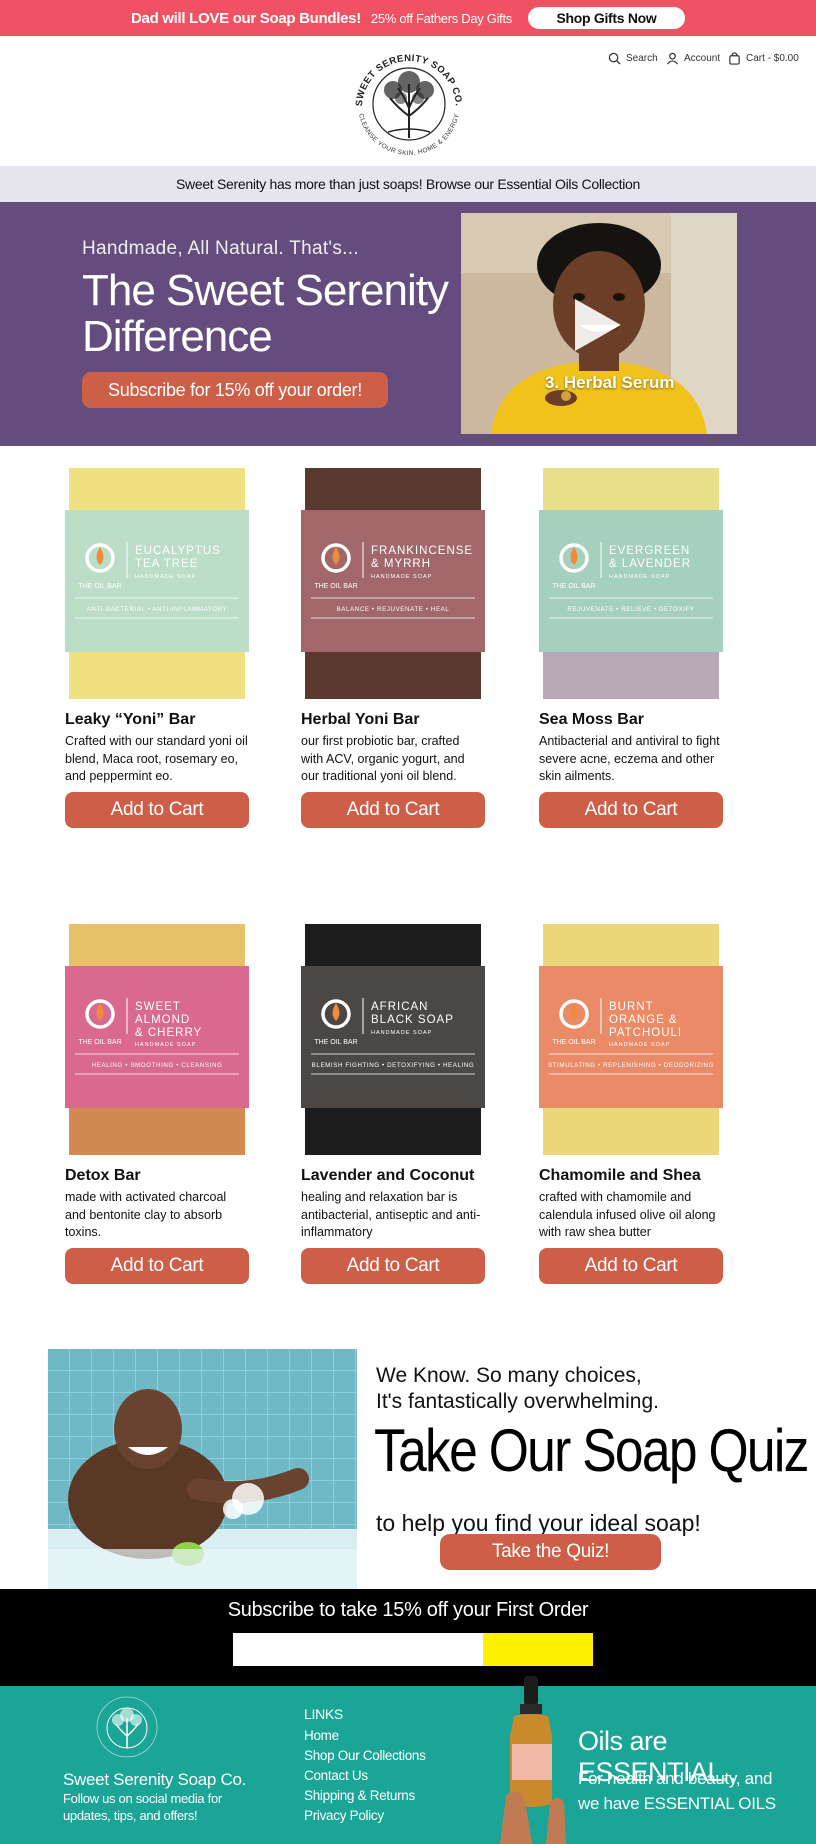 The width and height of the screenshot is (816, 1844). Describe the element at coordinates (643, 1020) in the screenshot. I see `wrapper-line-2: ORANGE &` at that location.